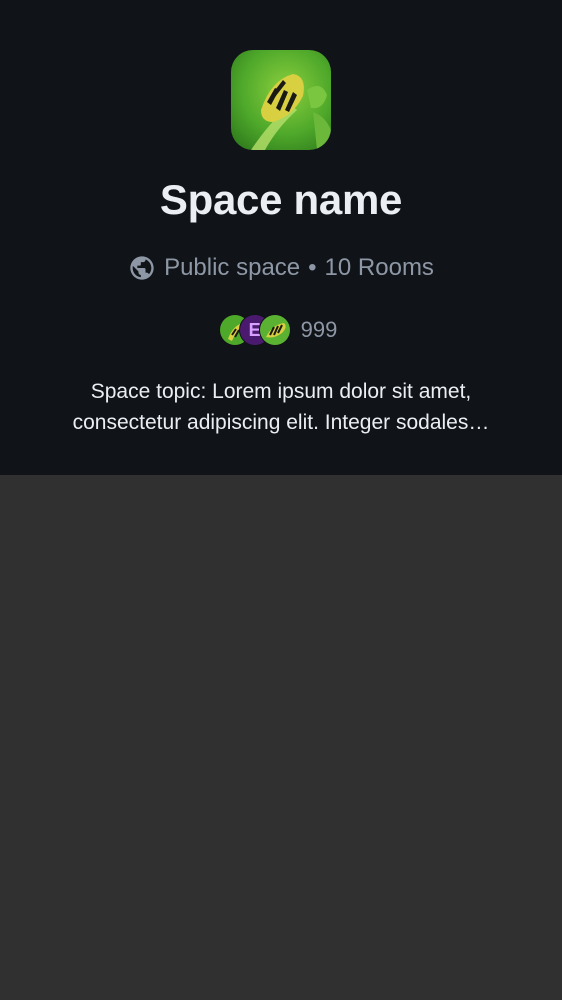  I want to click on rooms-count: 10 Rooms, so click(379, 267).